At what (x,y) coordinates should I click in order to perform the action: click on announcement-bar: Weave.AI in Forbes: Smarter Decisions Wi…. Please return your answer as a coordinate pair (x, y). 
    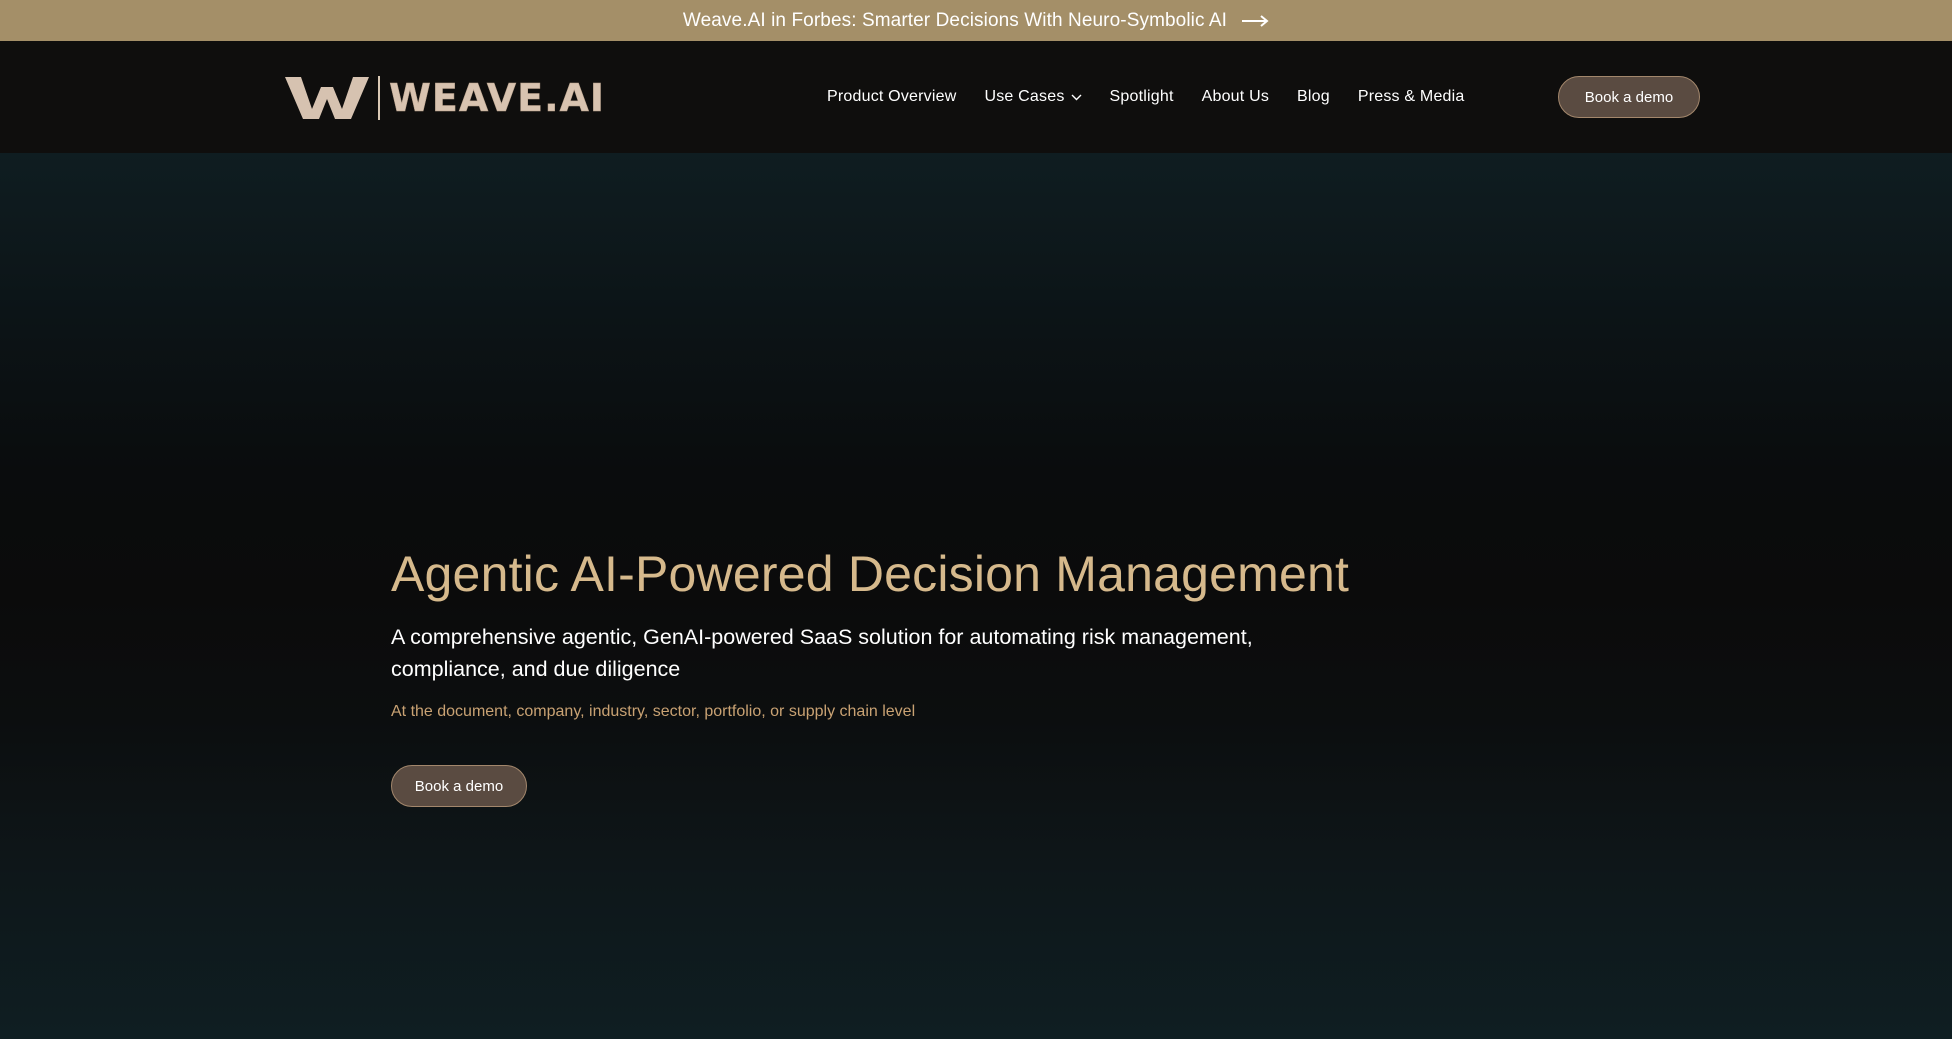
    Looking at the image, I should click on (976, 20).